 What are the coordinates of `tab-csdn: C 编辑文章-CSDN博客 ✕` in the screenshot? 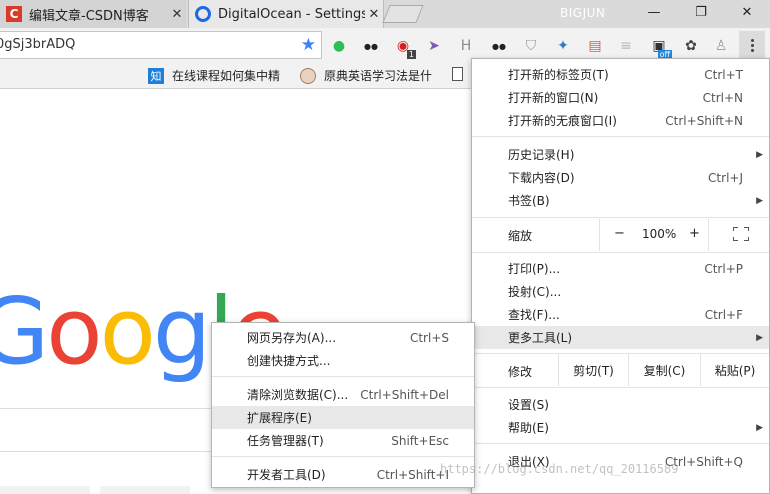 It's located at (93, 14).